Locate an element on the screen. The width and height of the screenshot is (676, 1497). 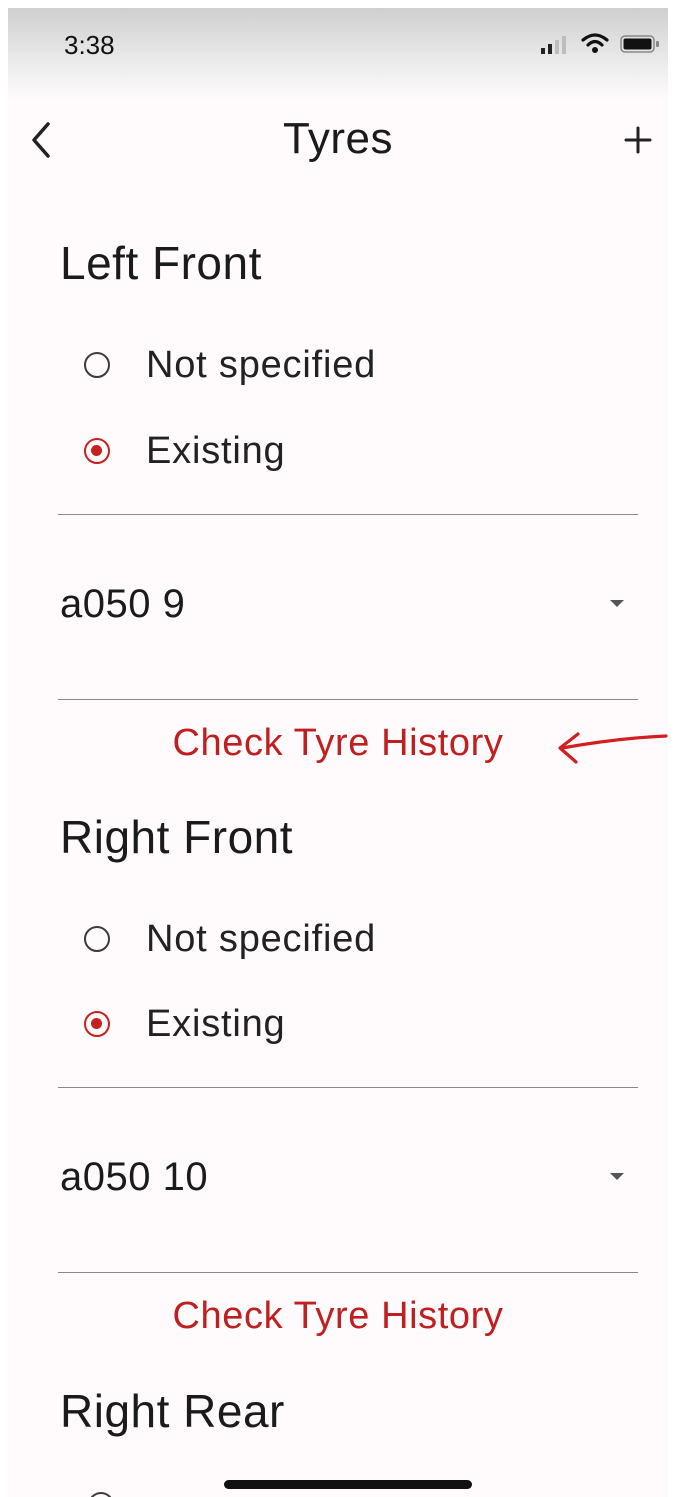
status-time: 3:38 is located at coordinates (89, 45).